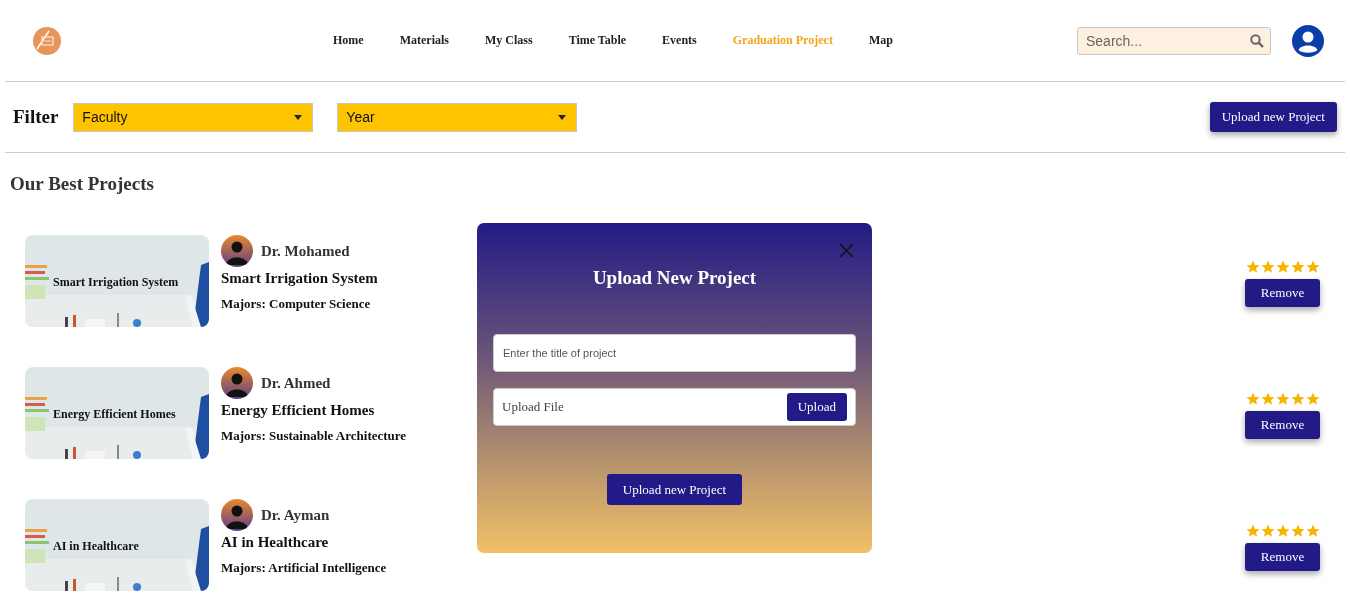 This screenshot has width=1350, height=616. Describe the element at coordinates (597, 40) in the screenshot. I see `nav-link: Time Table` at that location.